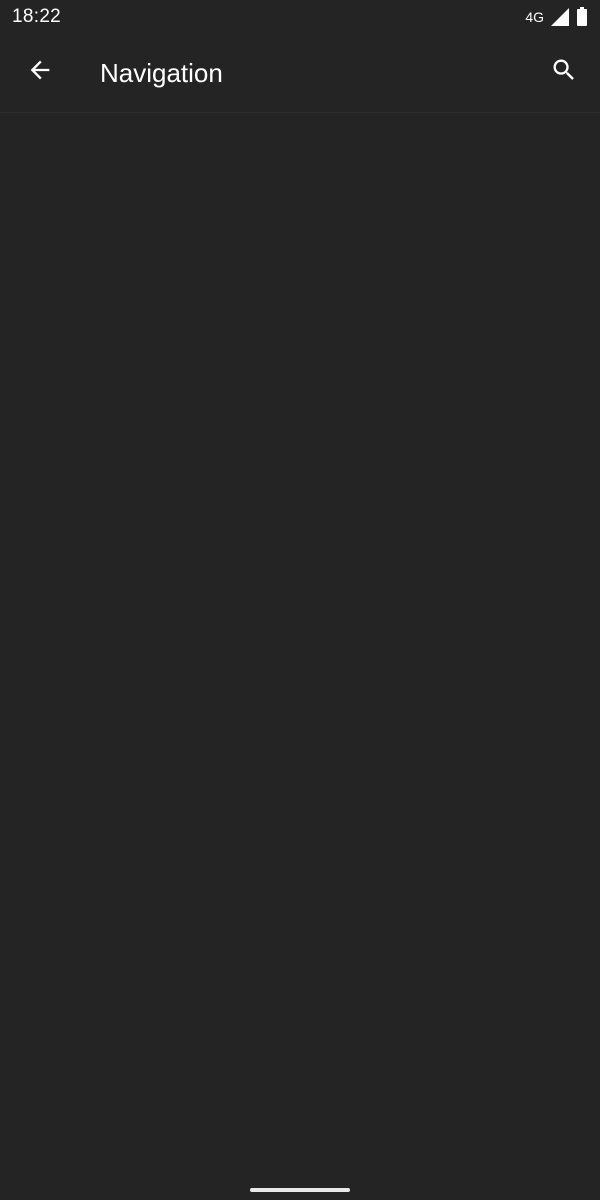 Image resolution: width=600 pixels, height=1200 pixels. I want to click on status-icons: 4G, so click(556, 17).